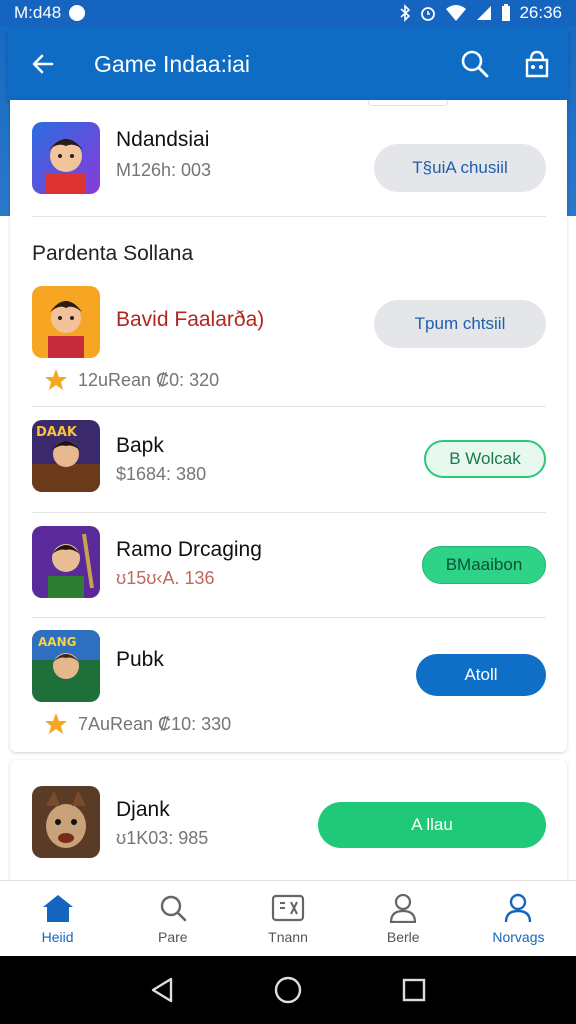 This screenshot has width=576, height=1024. What do you see at coordinates (289, 460) in the screenshot?
I see `list-item: DAAK Bapk $1684: 380 B Wolcak` at bounding box center [289, 460].